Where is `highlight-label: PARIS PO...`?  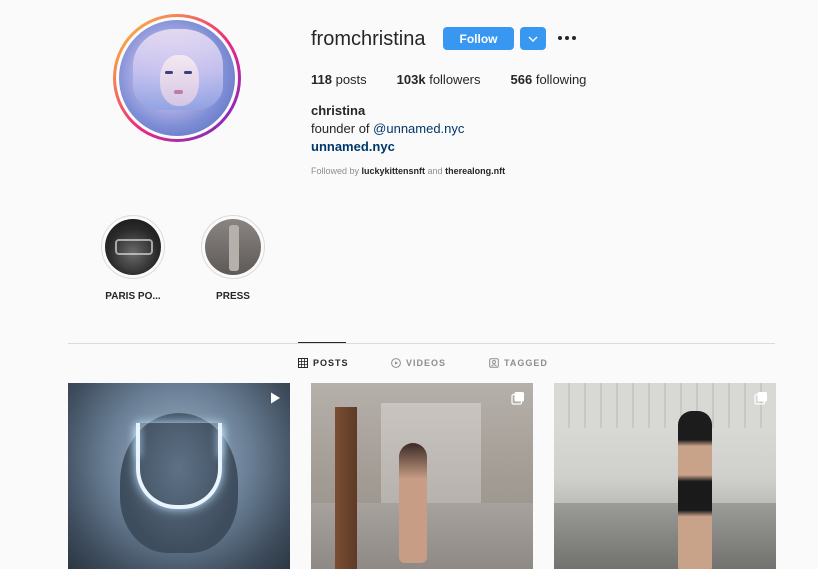 highlight-label: PARIS PO... is located at coordinates (133, 296).